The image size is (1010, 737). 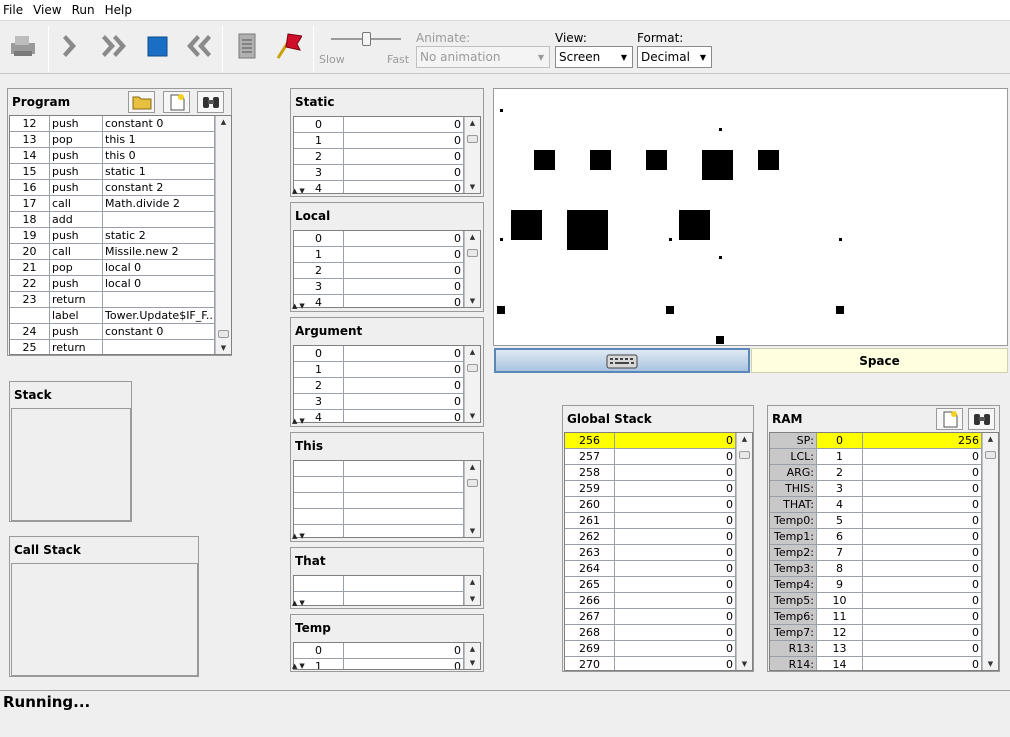 I want to click on table-row: 269 0, so click(x=658, y=649).